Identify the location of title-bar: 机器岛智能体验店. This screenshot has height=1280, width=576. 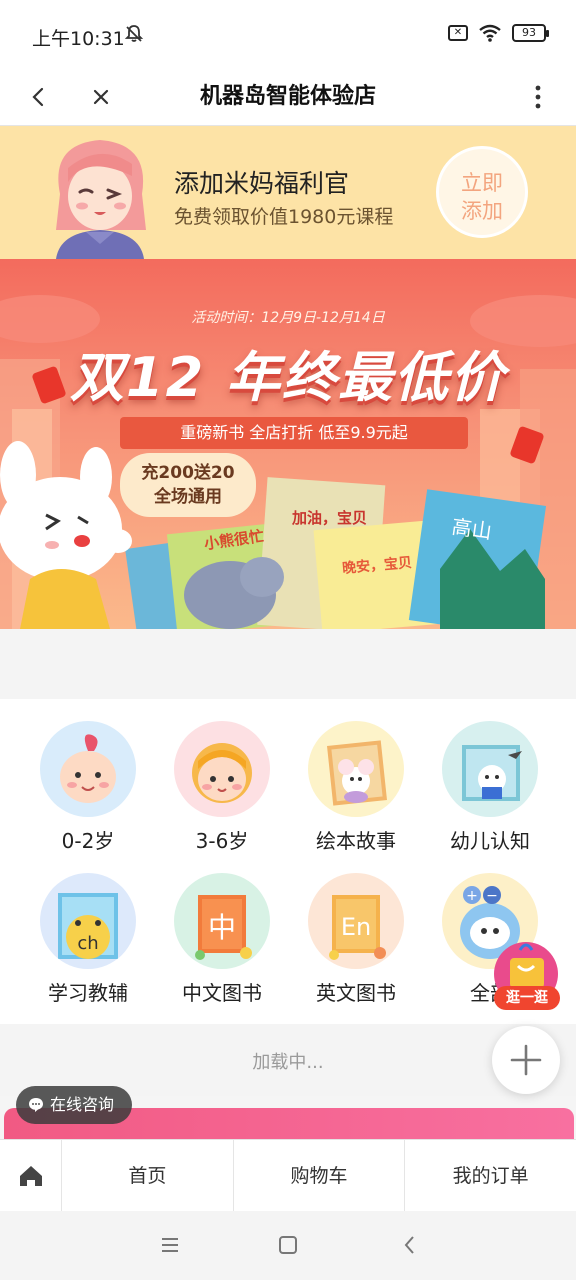
(288, 98).